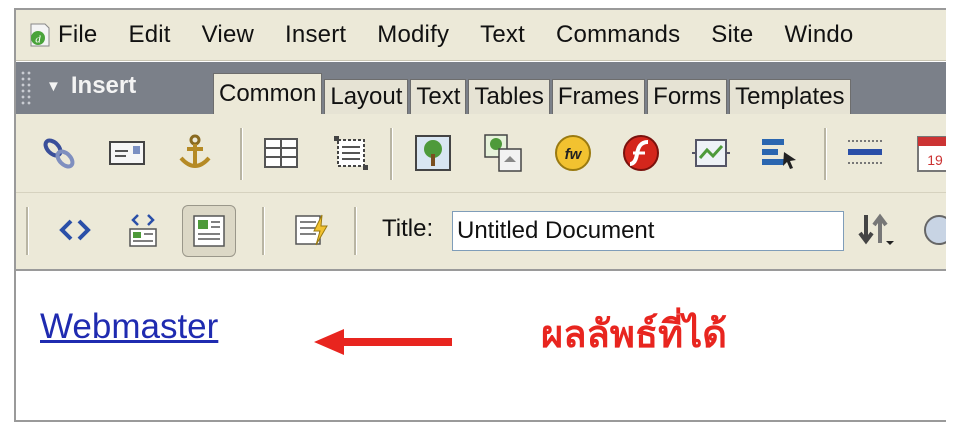 This screenshot has width=965, height=425. What do you see at coordinates (351, 153) in the screenshot?
I see `layer-icon` at bounding box center [351, 153].